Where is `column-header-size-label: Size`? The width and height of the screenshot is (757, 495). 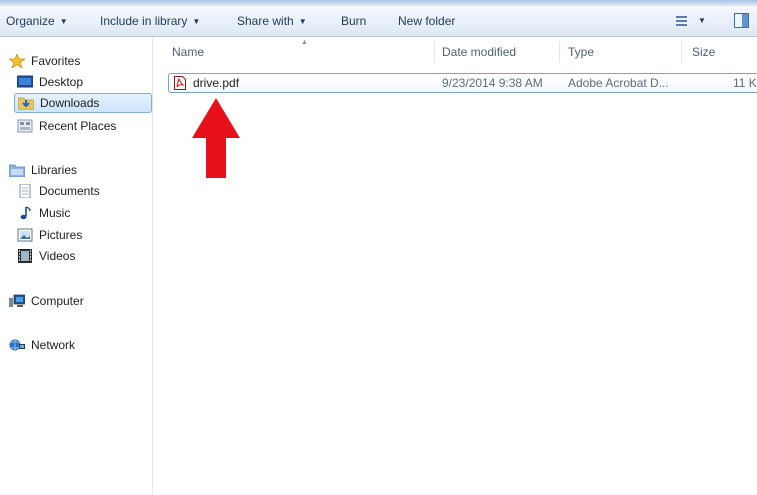 column-header-size-label: Size is located at coordinates (704, 52).